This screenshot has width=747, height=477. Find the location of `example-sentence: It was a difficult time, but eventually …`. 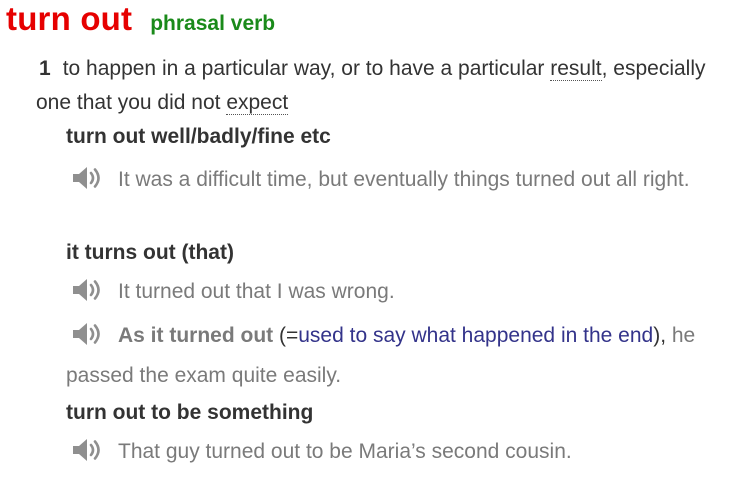

example-sentence: It was a difficult time, but eventually … is located at coordinates (401, 180).